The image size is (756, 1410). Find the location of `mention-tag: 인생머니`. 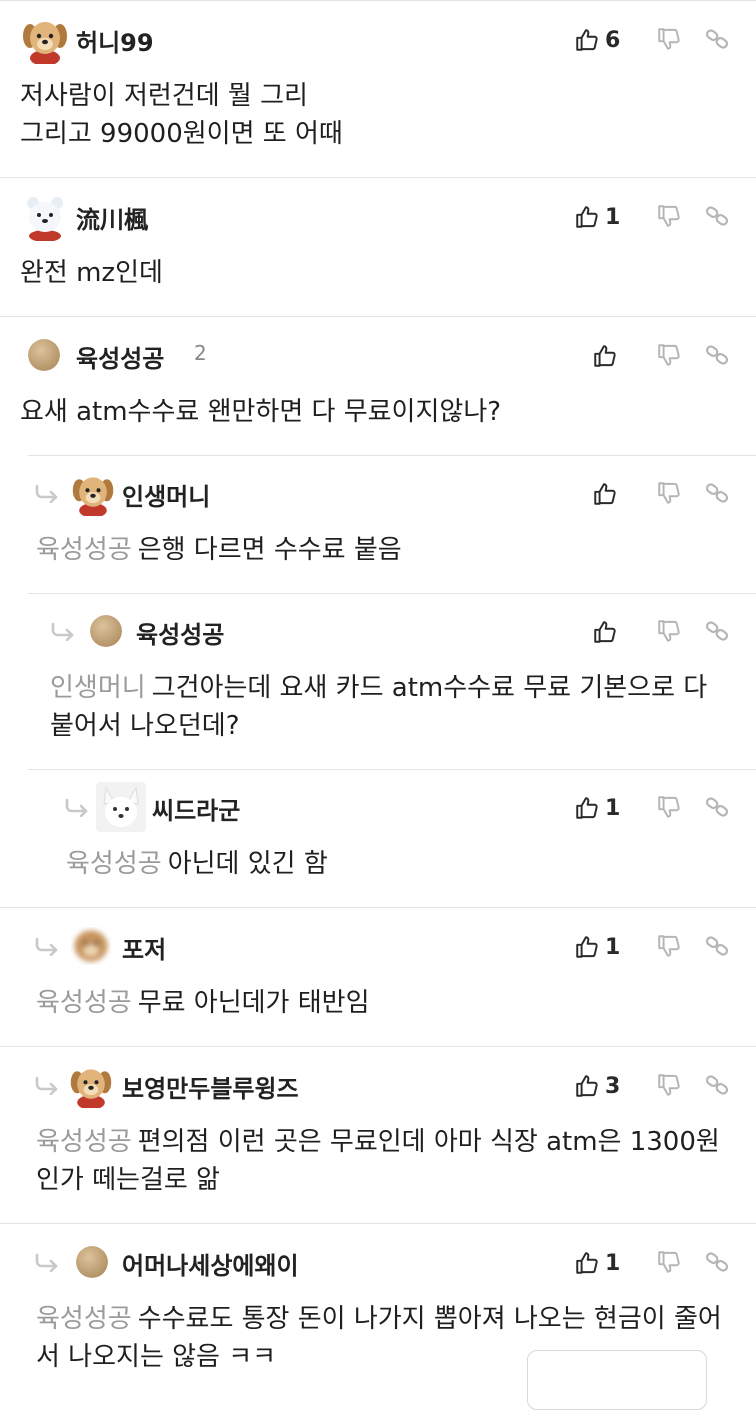

mention-tag: 인생머니 is located at coordinates (98, 688).